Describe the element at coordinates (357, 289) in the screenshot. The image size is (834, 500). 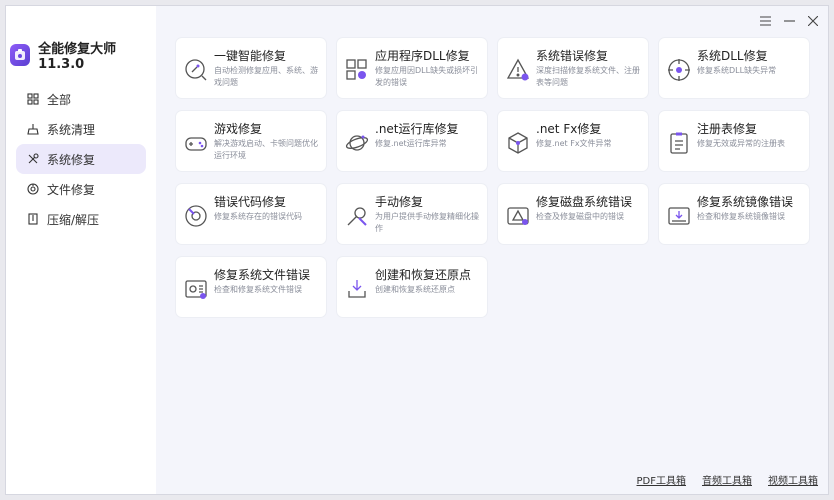
I see `restore-icon` at that location.